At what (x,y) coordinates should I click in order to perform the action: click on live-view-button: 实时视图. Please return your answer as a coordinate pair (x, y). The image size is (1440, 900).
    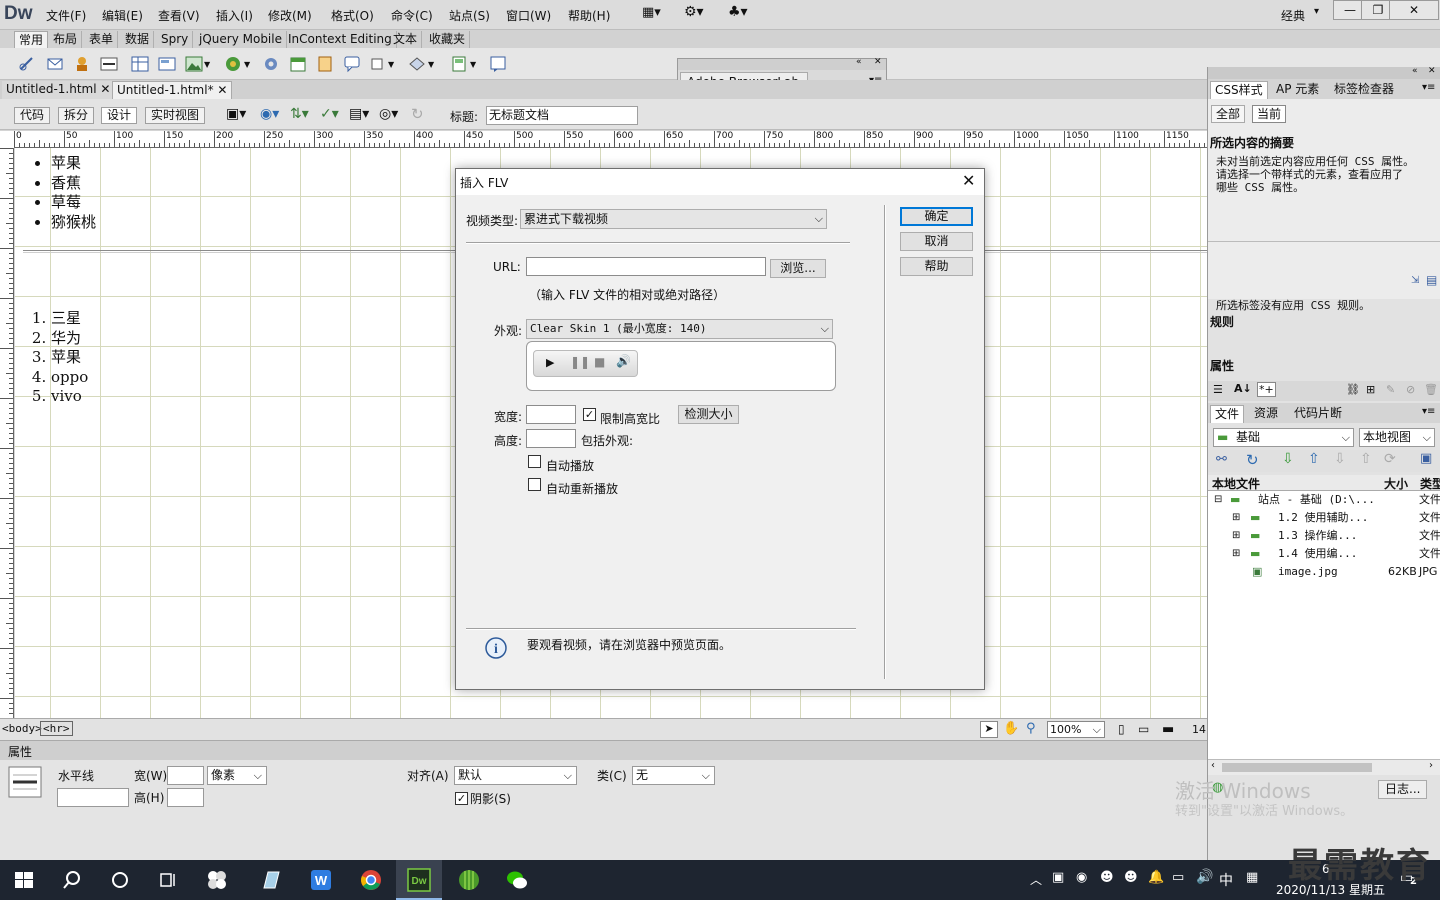
    Looking at the image, I should click on (175, 115).